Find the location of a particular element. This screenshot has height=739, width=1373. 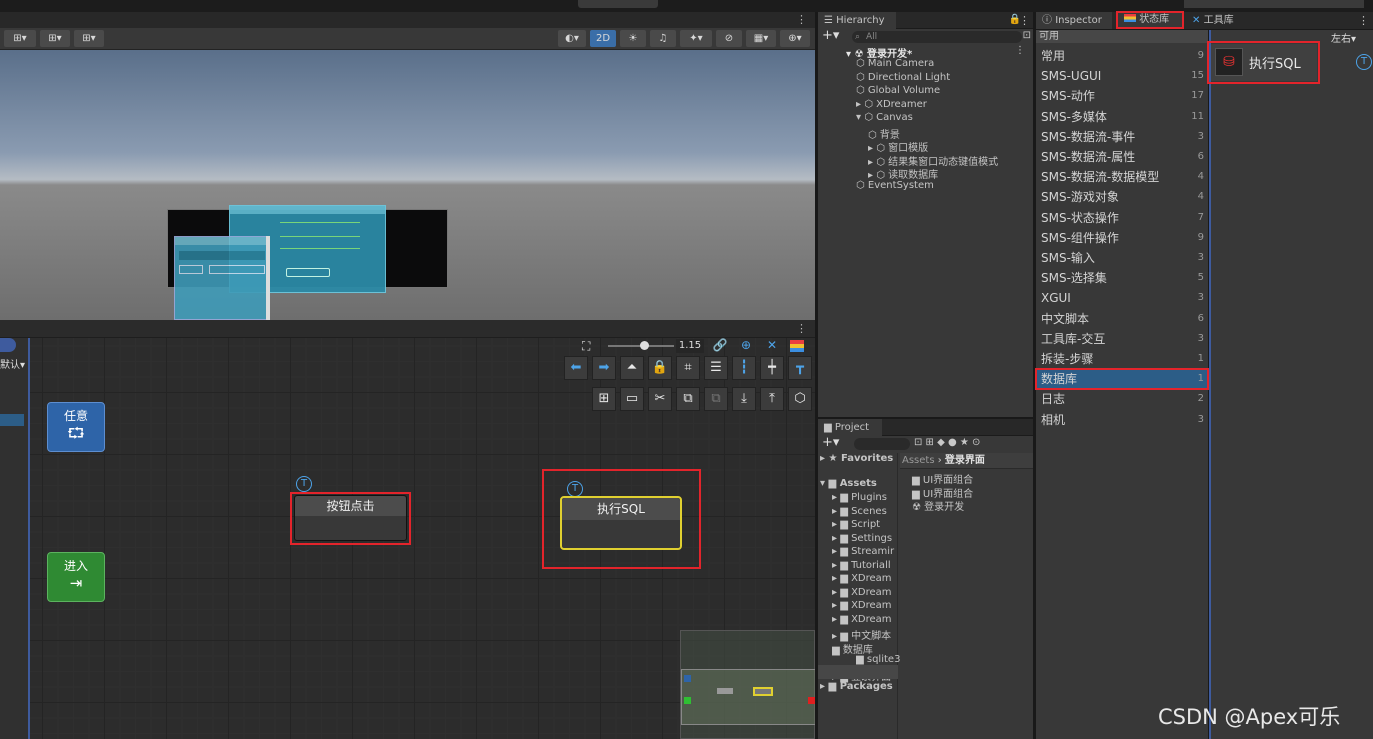

scene-root-item: ▾ ☢ 登录开发* is located at coordinates (879, 52).